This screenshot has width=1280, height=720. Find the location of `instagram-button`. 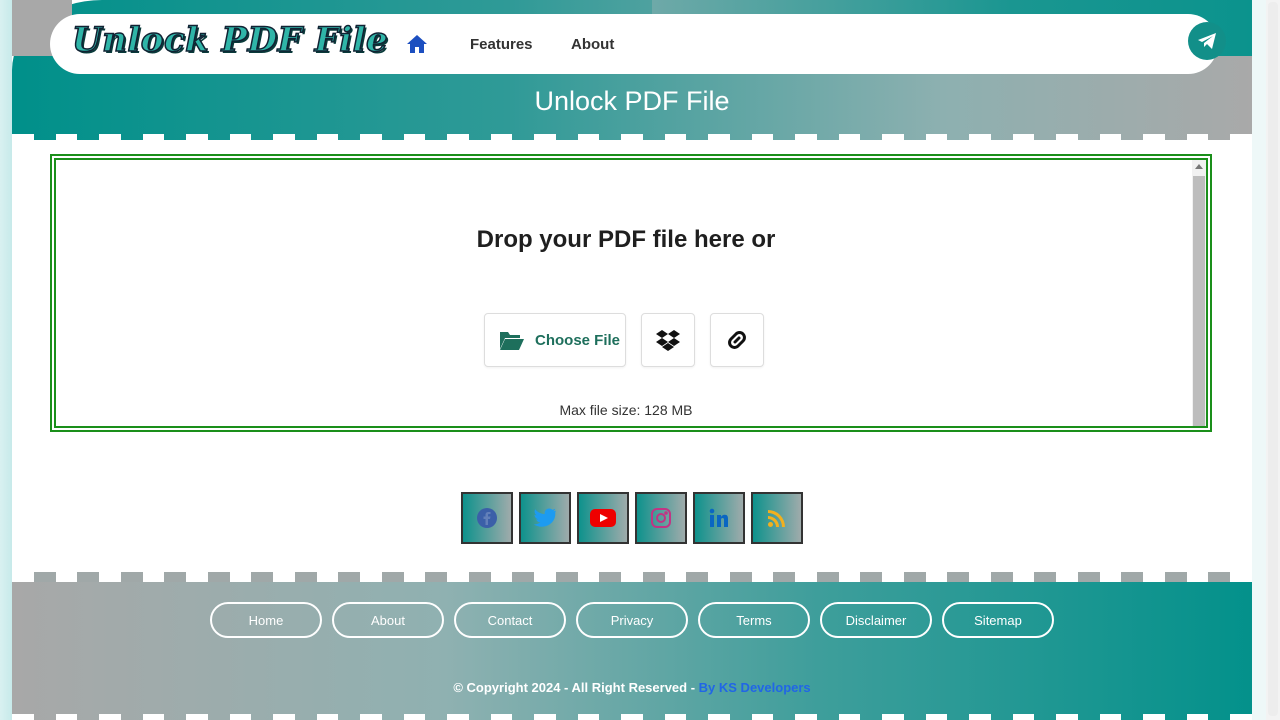

instagram-button is located at coordinates (661, 518).